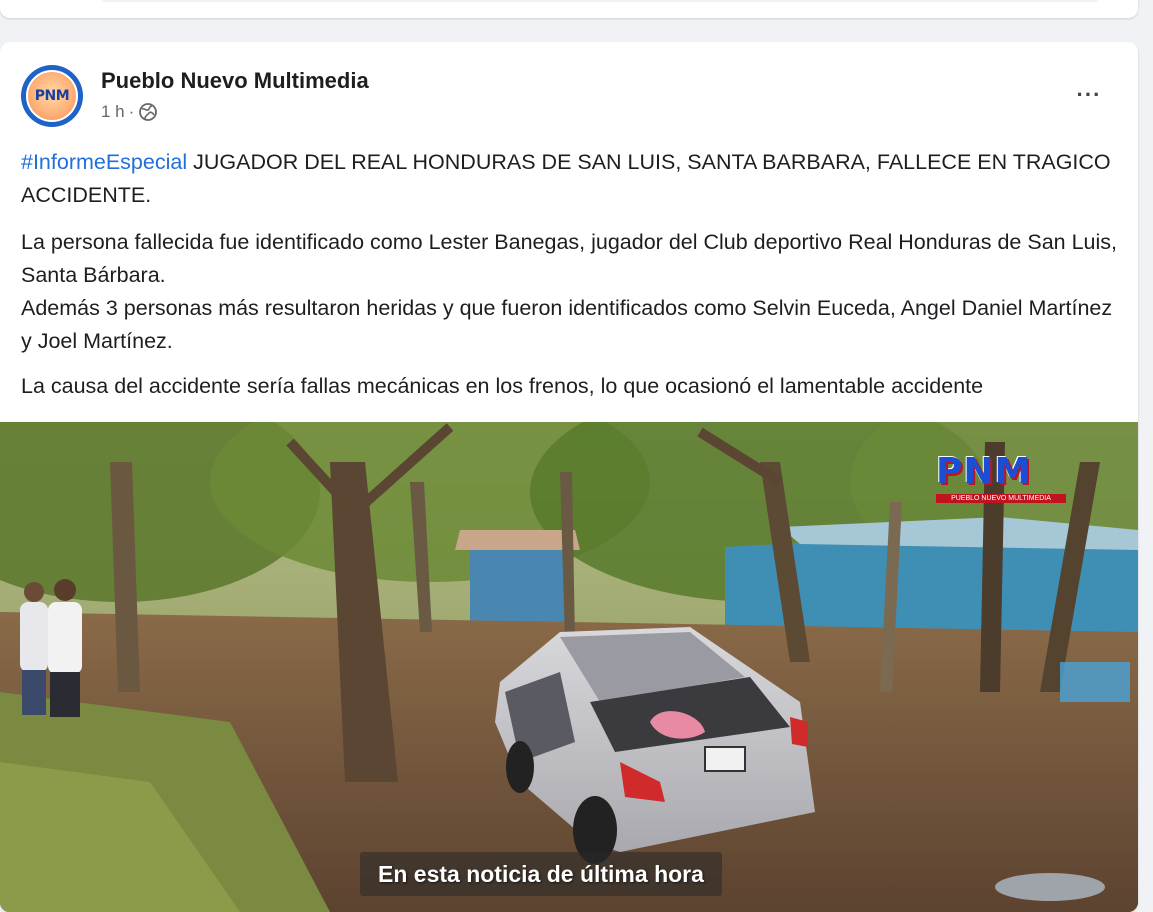  Describe the element at coordinates (569, 9) in the screenshot. I see `previous-post-card` at that location.